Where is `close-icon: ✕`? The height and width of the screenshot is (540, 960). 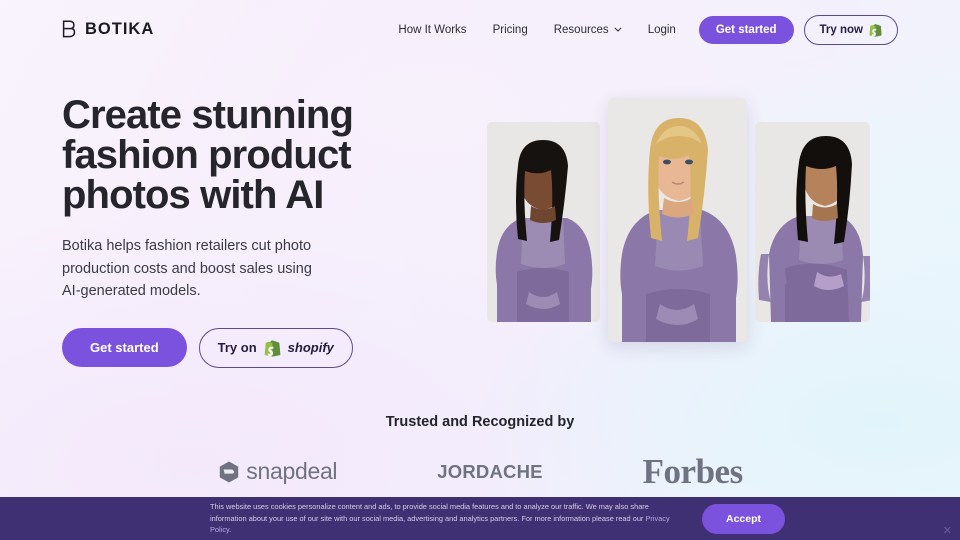 close-icon: ✕ is located at coordinates (947, 531).